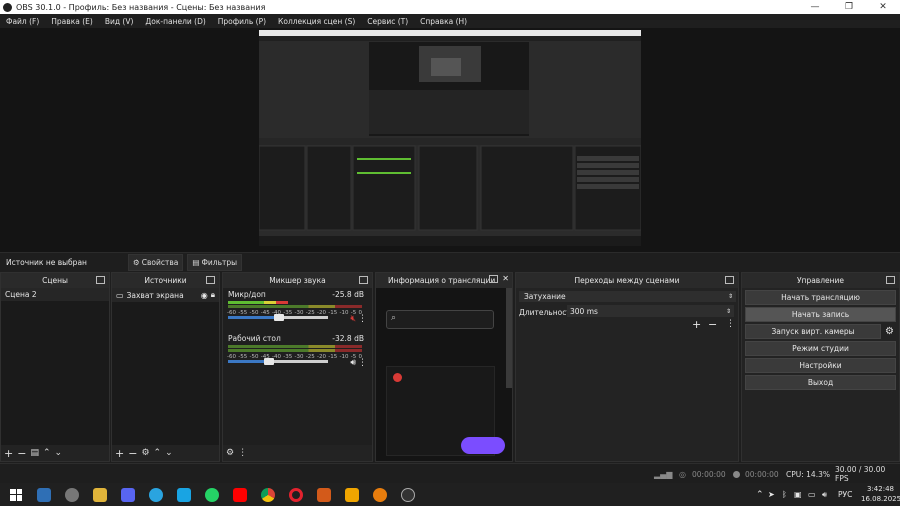 Image resolution: width=900 pixels, height=506 pixels. What do you see at coordinates (760, 495) in the screenshot?
I see `tray-chevron-icon: ⌃` at bounding box center [760, 495].